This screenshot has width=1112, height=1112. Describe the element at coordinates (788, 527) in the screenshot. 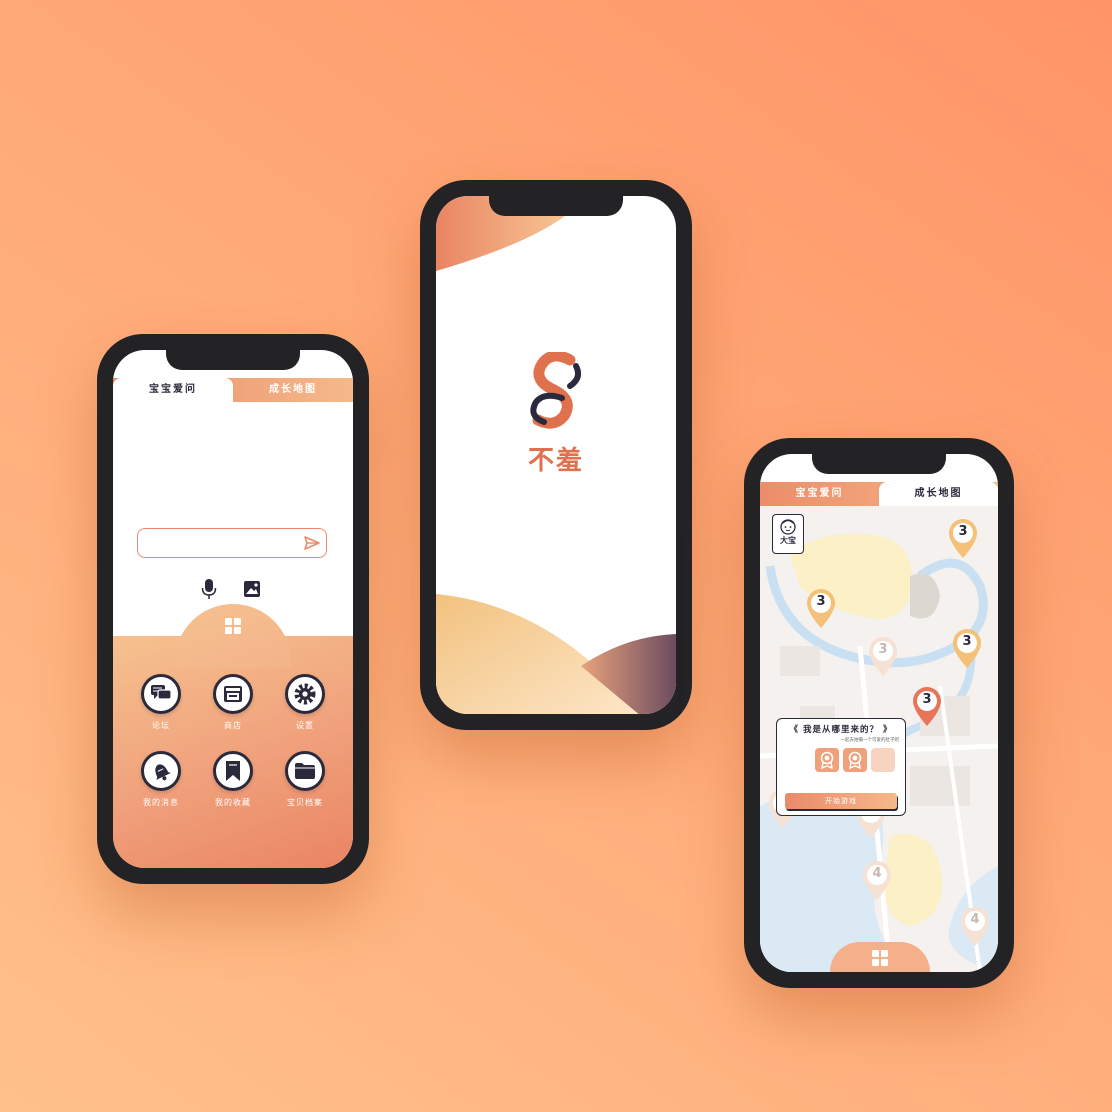

I see `child-face-icon` at that location.